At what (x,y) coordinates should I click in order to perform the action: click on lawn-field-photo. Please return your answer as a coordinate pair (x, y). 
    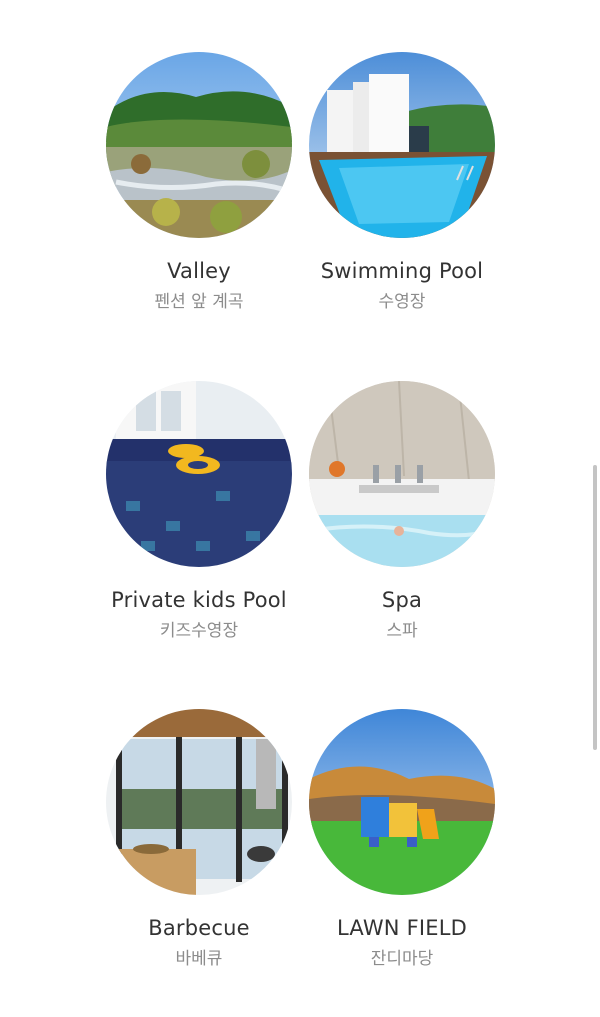
    Looking at the image, I should click on (402, 802).